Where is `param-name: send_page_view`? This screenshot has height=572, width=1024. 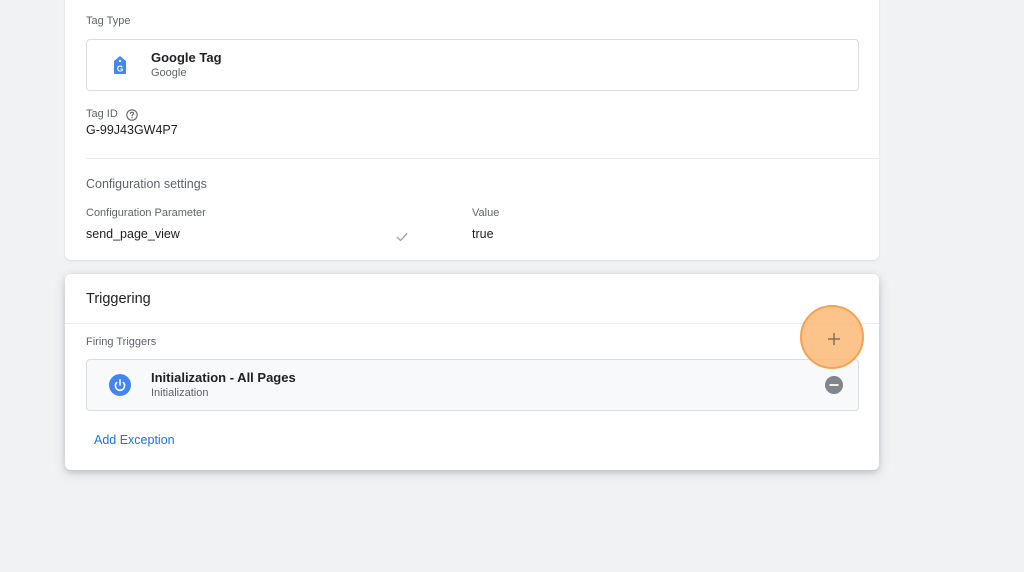 param-name: send_page_view is located at coordinates (133, 234).